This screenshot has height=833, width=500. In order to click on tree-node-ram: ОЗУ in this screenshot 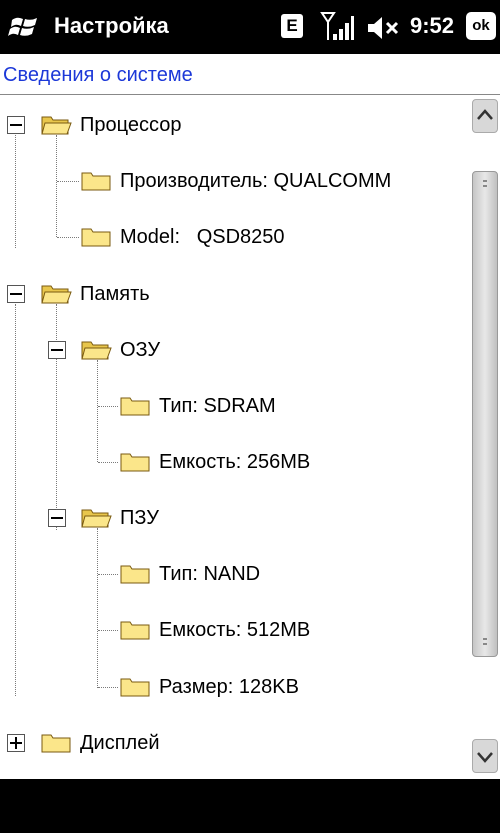, I will do `click(120, 350)`.